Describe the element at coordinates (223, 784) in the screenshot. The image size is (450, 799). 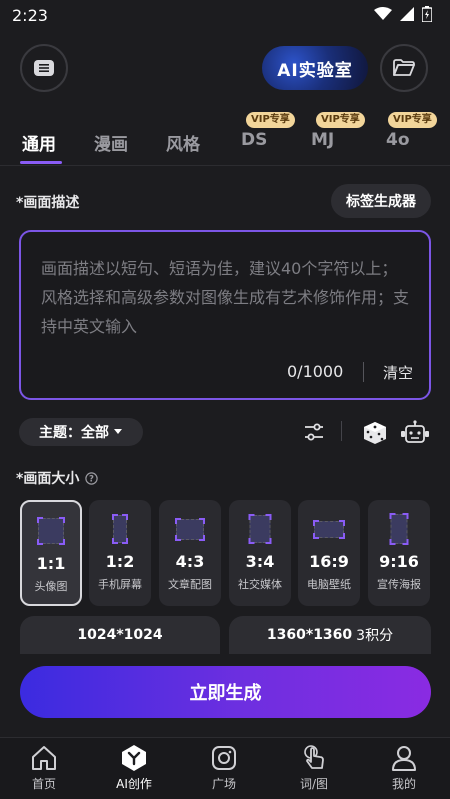
I see `nav-square-label: 广场` at that location.